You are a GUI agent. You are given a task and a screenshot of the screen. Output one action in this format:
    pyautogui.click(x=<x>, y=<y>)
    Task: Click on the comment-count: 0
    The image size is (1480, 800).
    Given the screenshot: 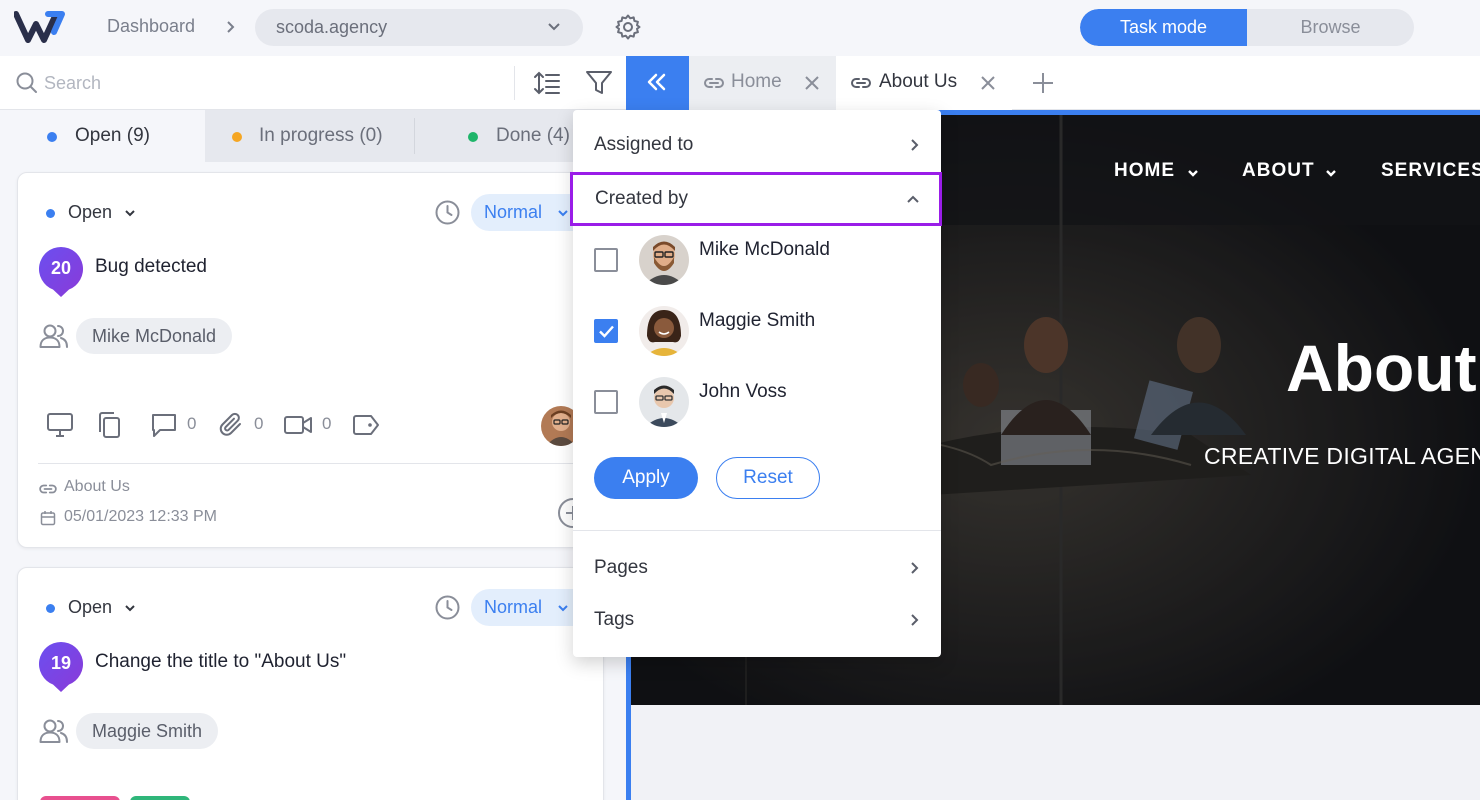 What is the action you would take?
    pyautogui.click(x=192, y=423)
    